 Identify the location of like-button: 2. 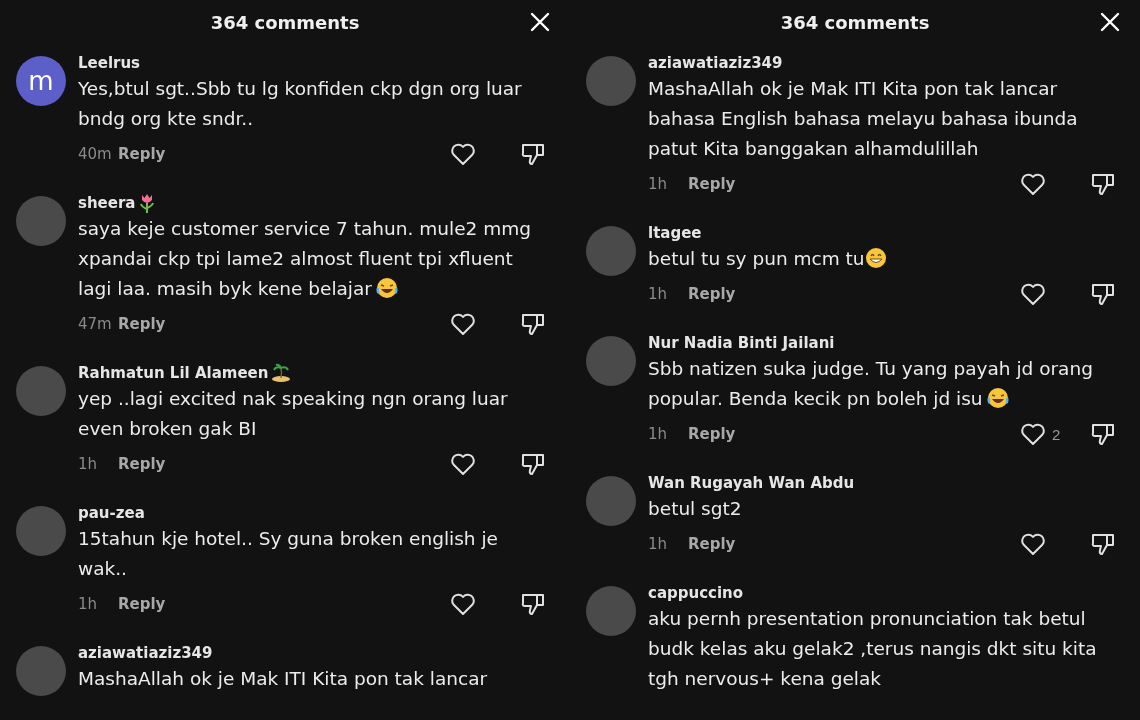
(1055, 434).